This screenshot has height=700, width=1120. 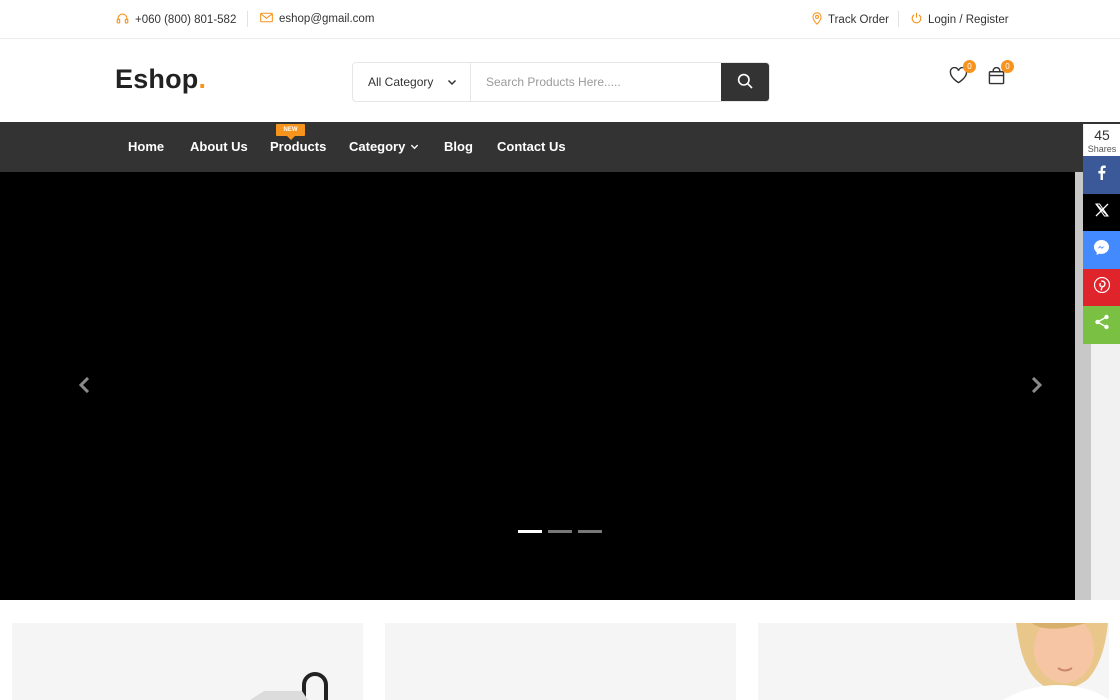 I want to click on nav-item-label: Contact Us, so click(x=531, y=146).